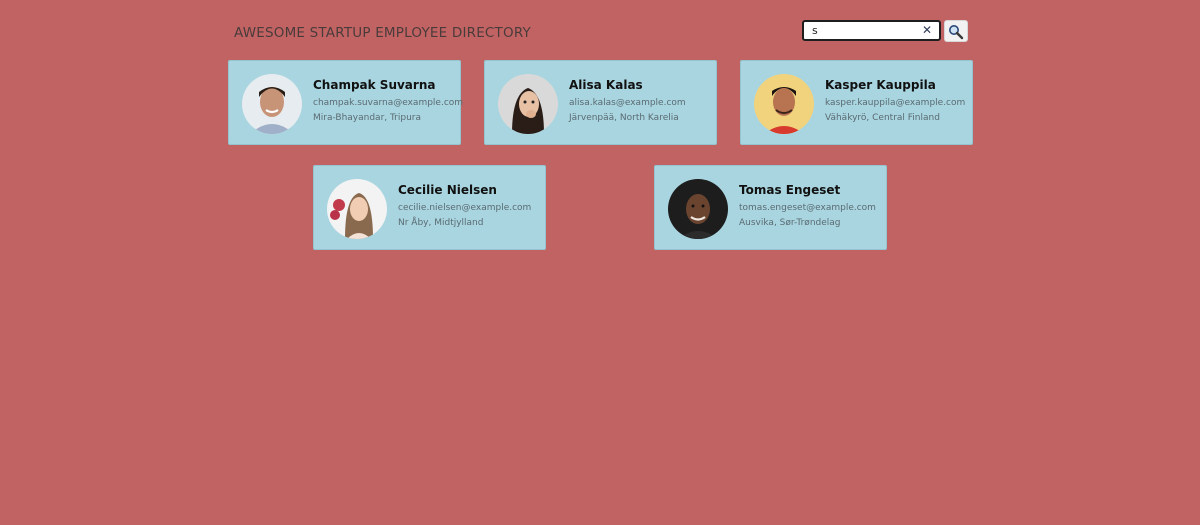 This screenshot has width=1200, height=525. I want to click on employee-name: Alisa Kalas, so click(606, 85).